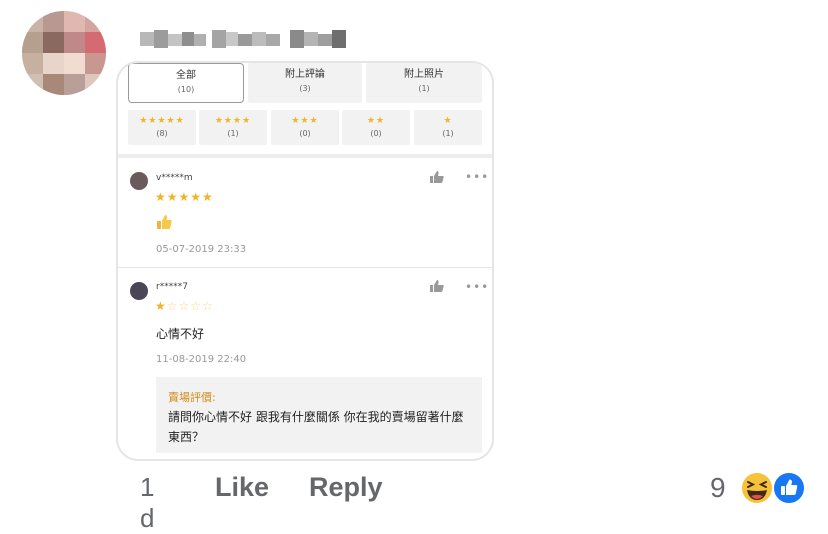 The width and height of the screenshot is (828, 534). Describe the element at coordinates (147, 503) in the screenshot. I see `comment-timestamp: 1 d` at that location.